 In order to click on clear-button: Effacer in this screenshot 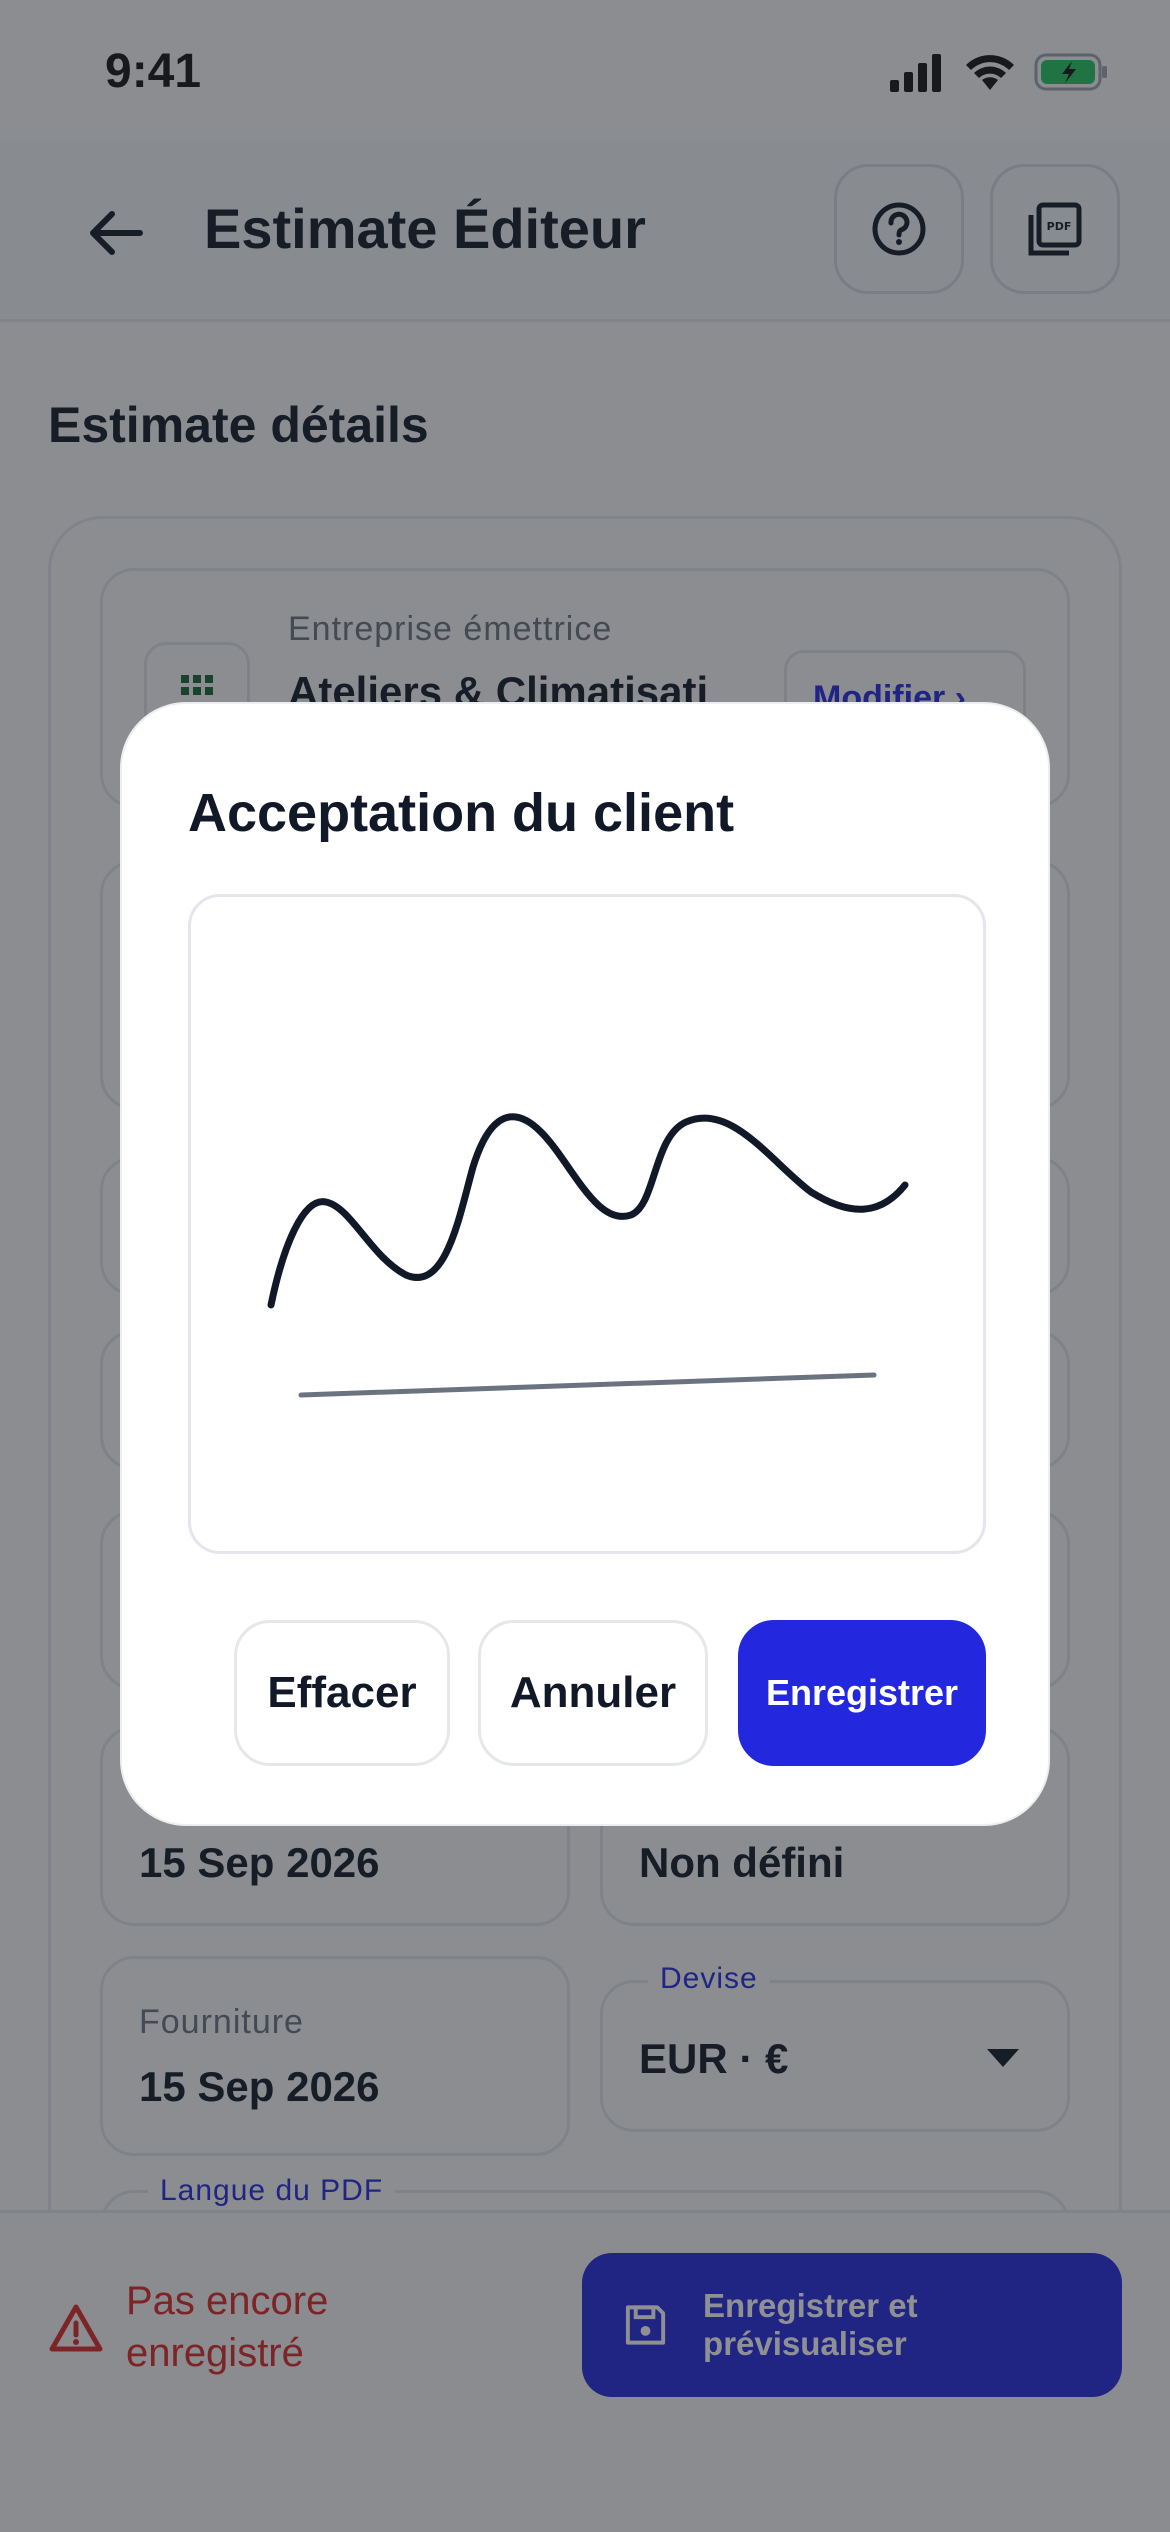, I will do `click(342, 1693)`.